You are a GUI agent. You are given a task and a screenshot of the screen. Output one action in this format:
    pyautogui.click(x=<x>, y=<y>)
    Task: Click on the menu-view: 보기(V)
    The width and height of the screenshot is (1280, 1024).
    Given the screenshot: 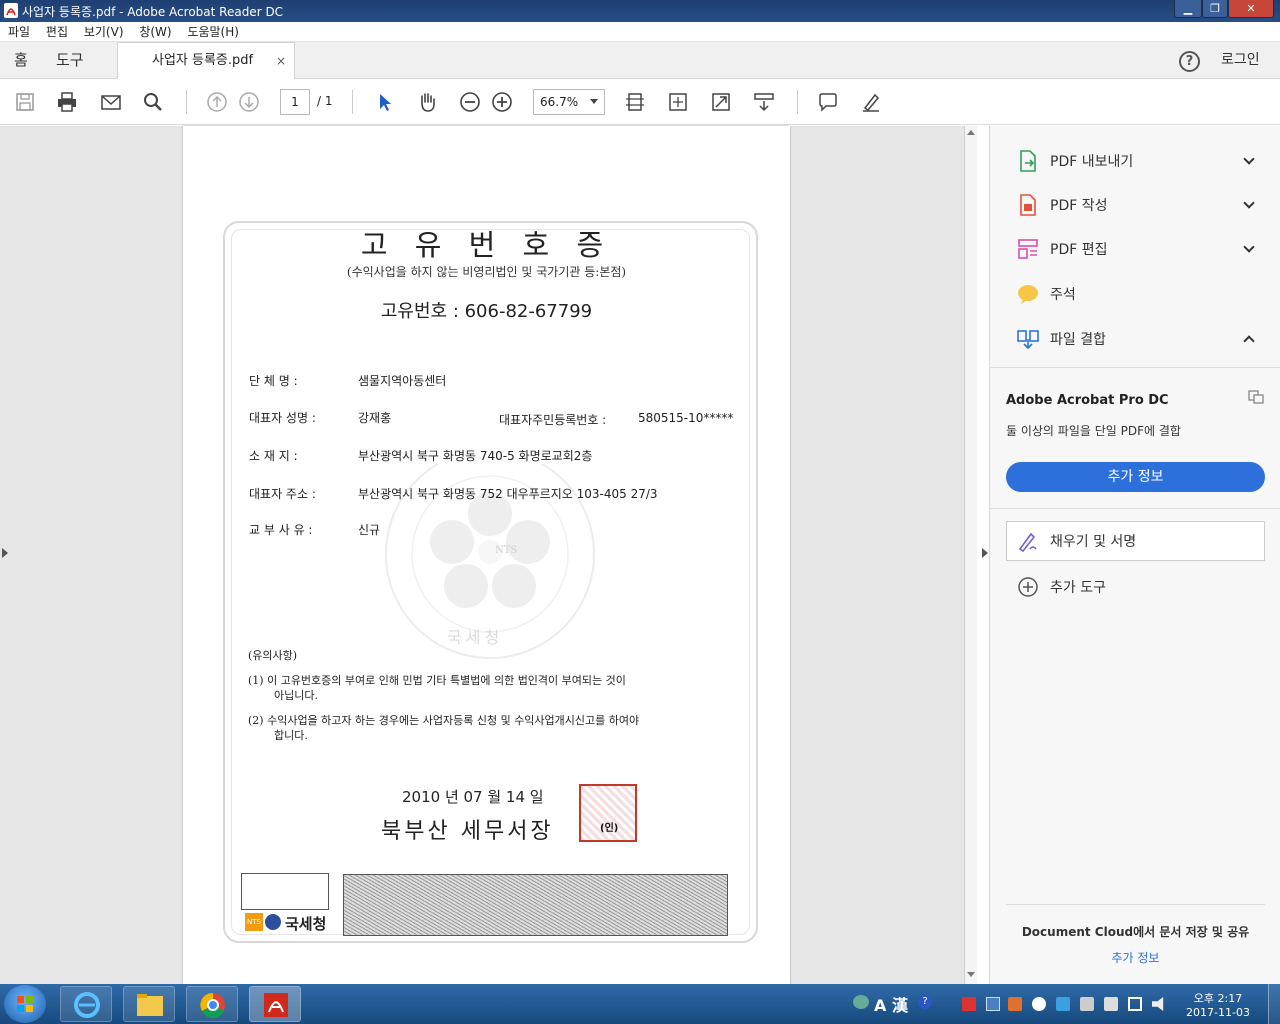 What is the action you would take?
    pyautogui.click(x=104, y=32)
    